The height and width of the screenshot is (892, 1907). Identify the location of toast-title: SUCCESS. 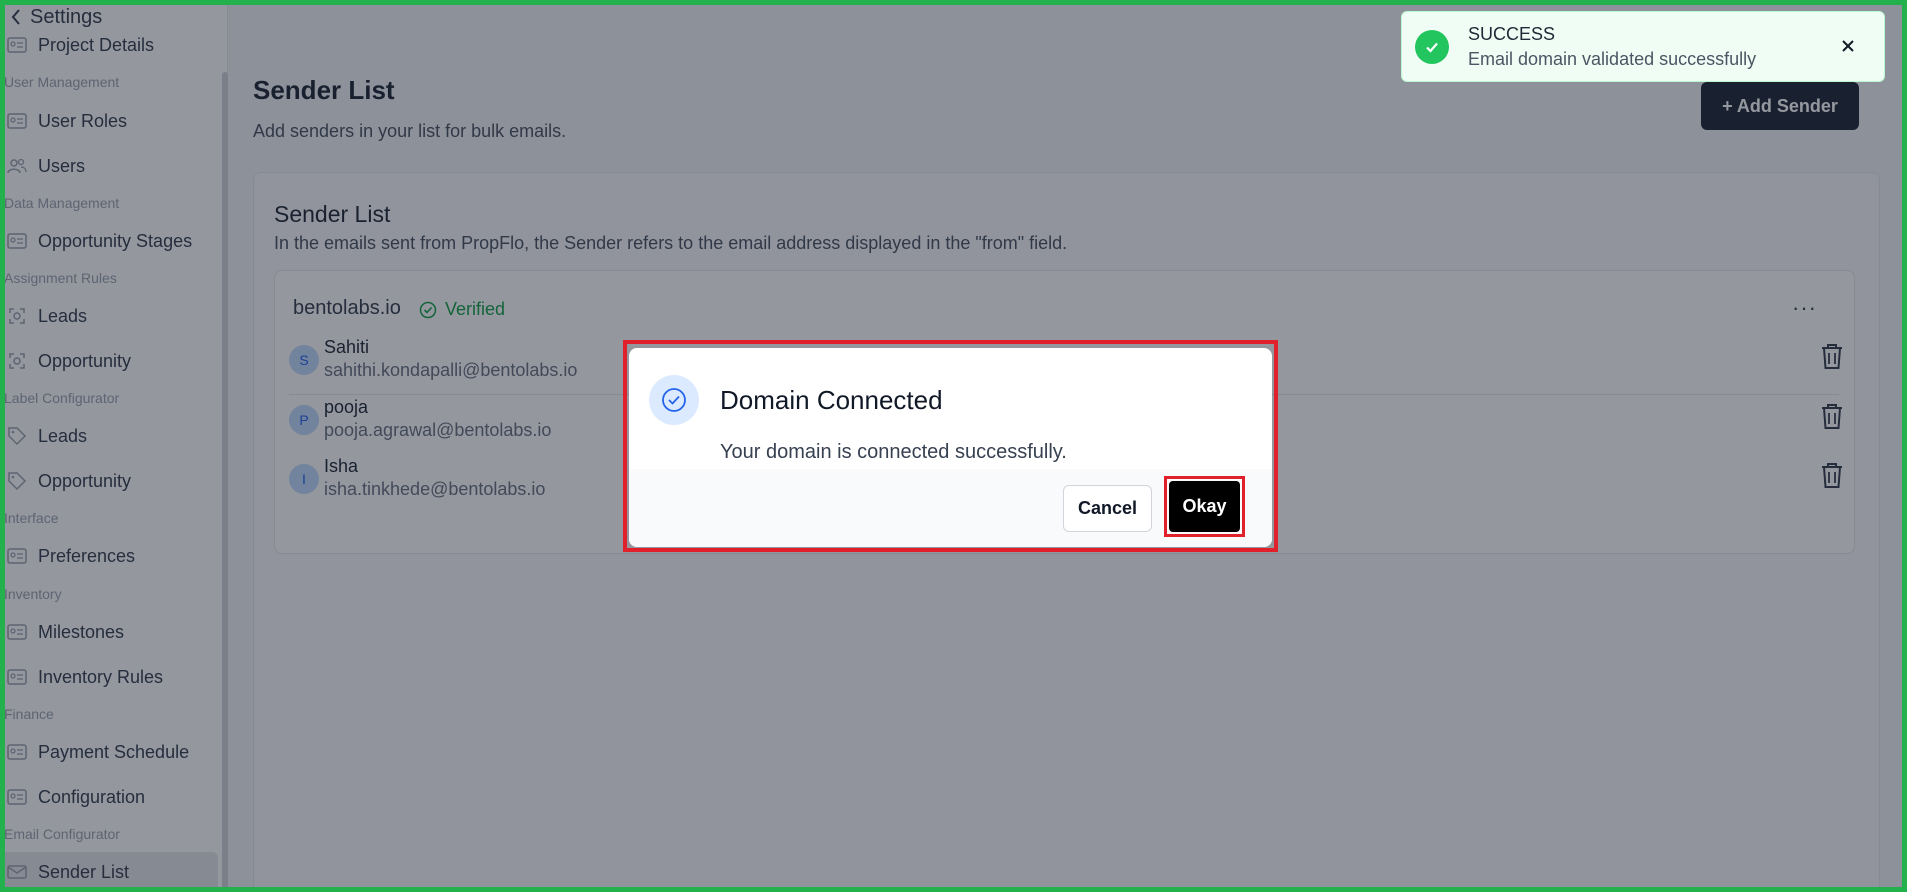
(1512, 34).